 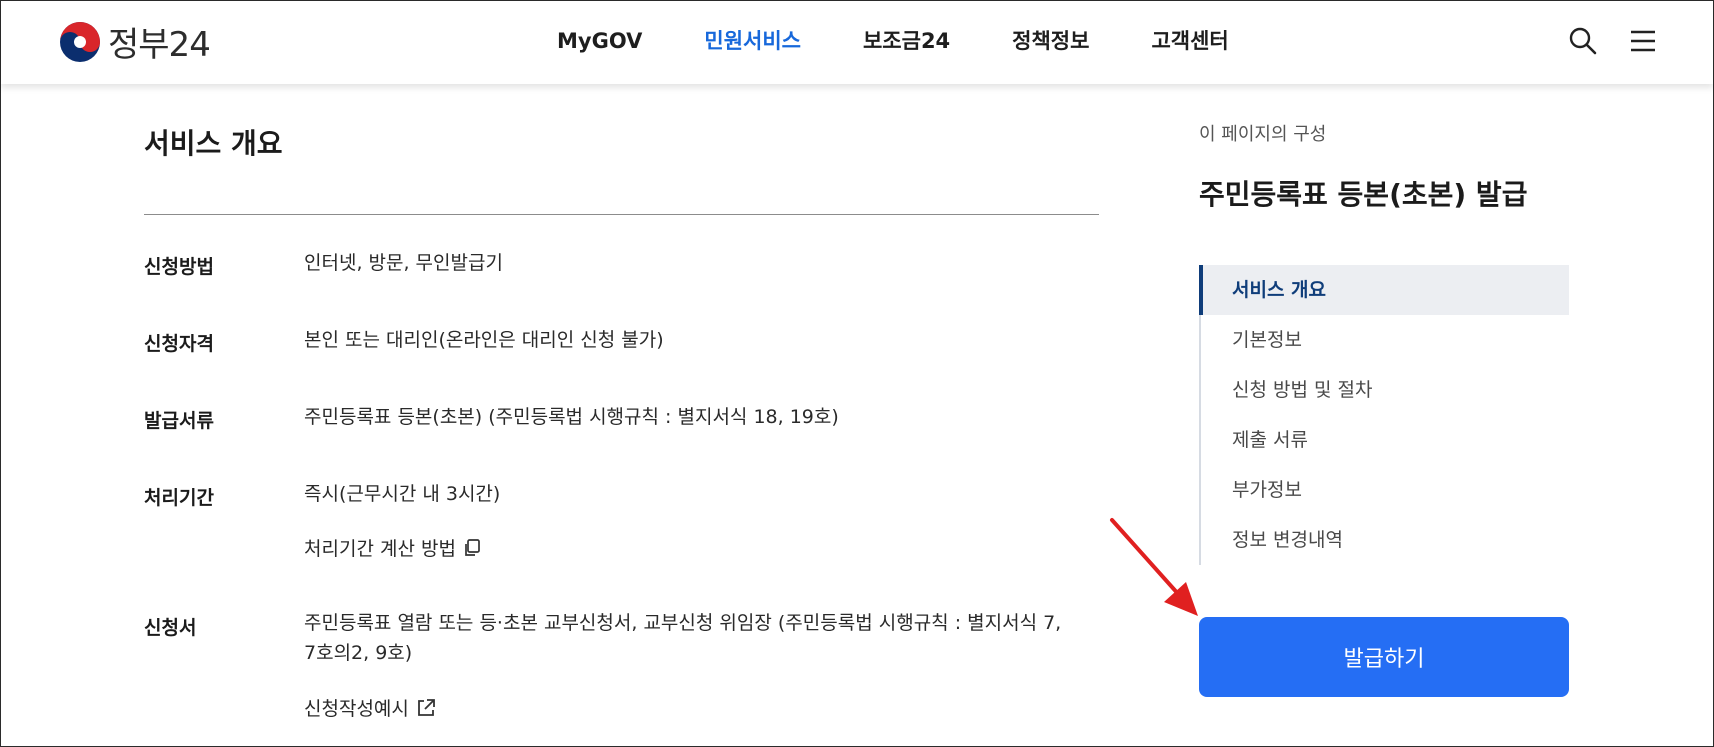 I want to click on application-example-label: 신청작성예시, so click(x=356, y=709).